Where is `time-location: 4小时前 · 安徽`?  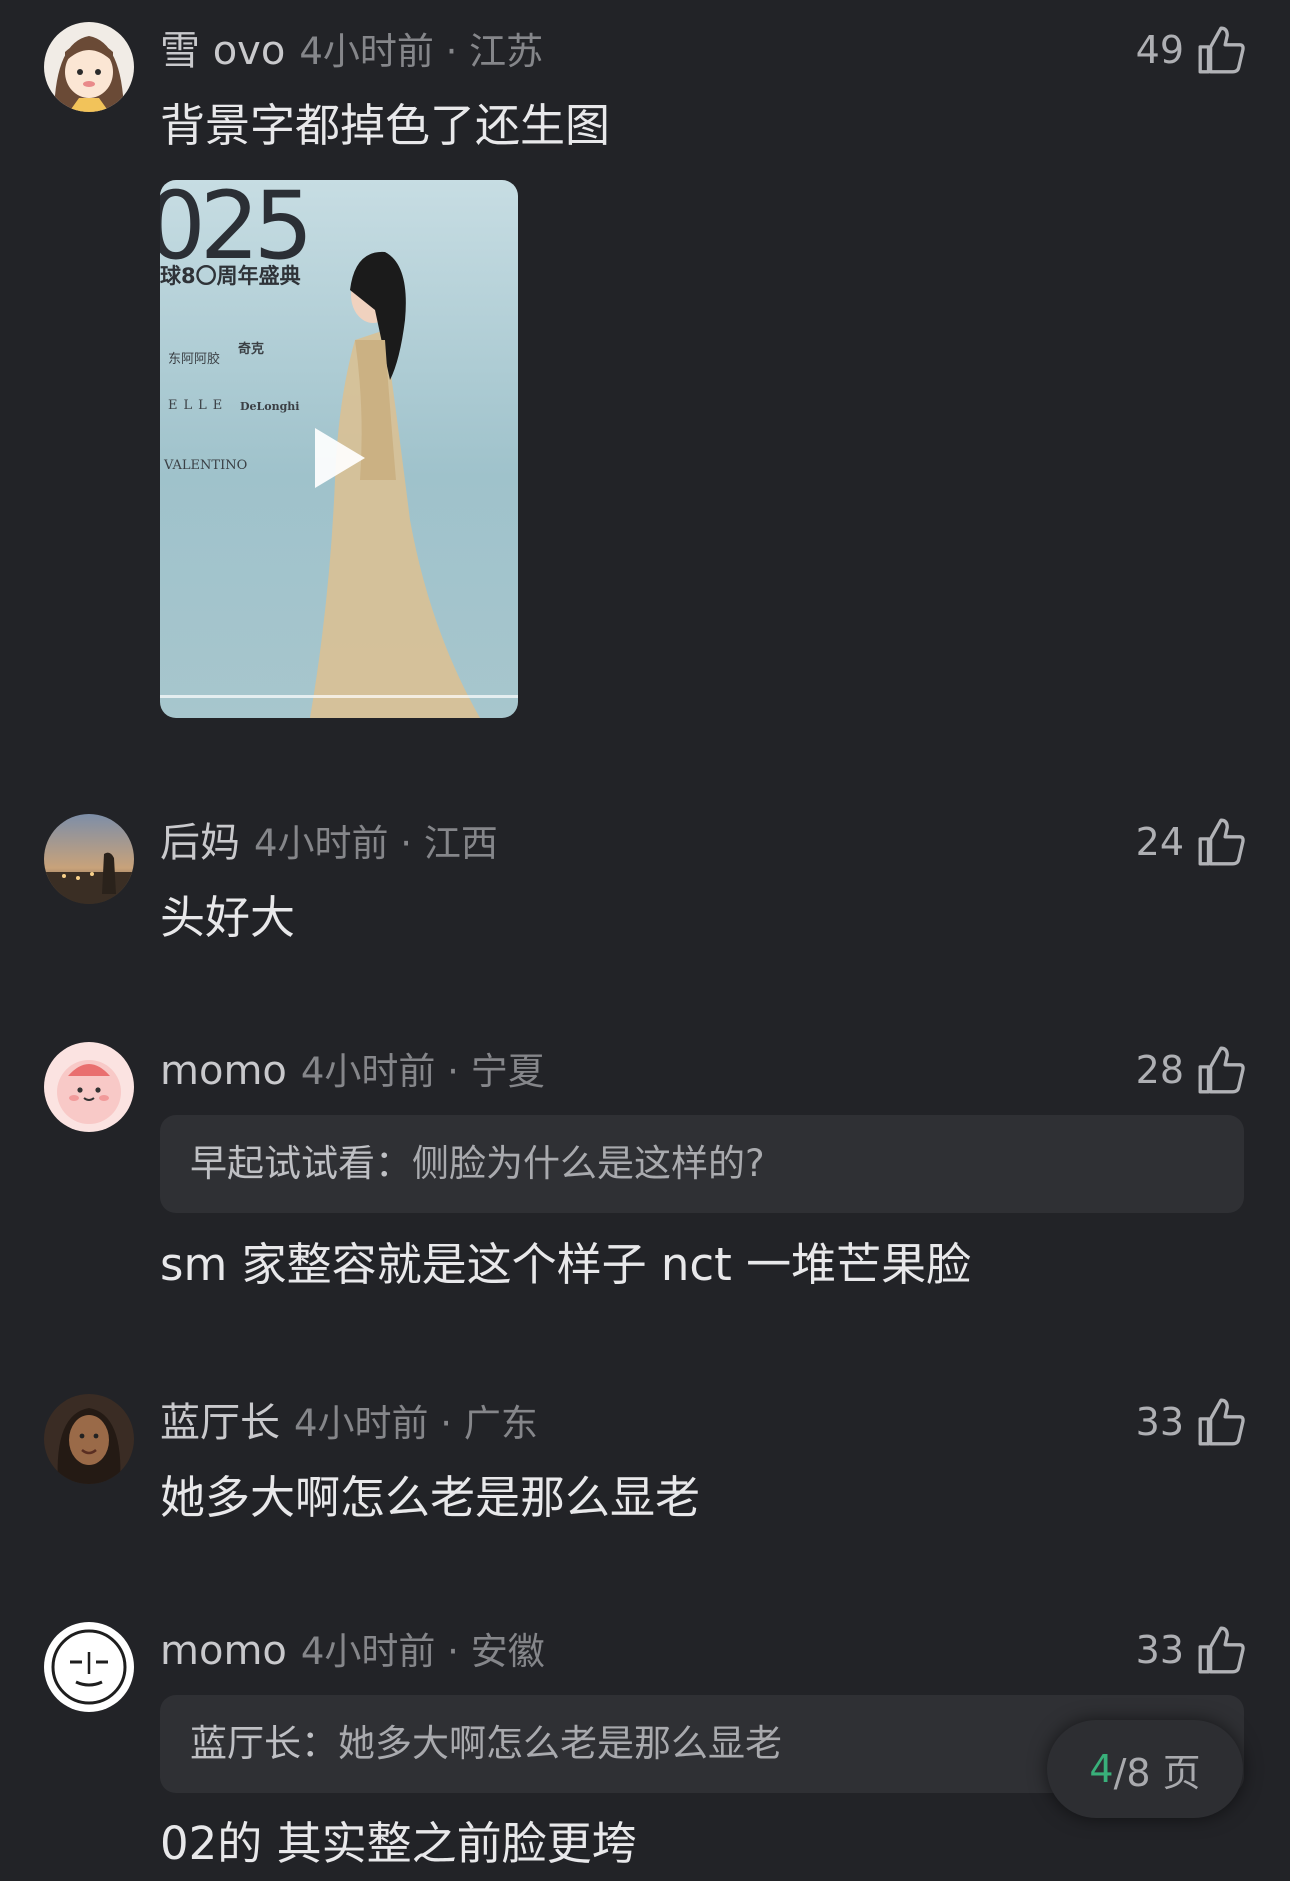
time-location: 4小时前 · 安徽 is located at coordinates (422, 1651).